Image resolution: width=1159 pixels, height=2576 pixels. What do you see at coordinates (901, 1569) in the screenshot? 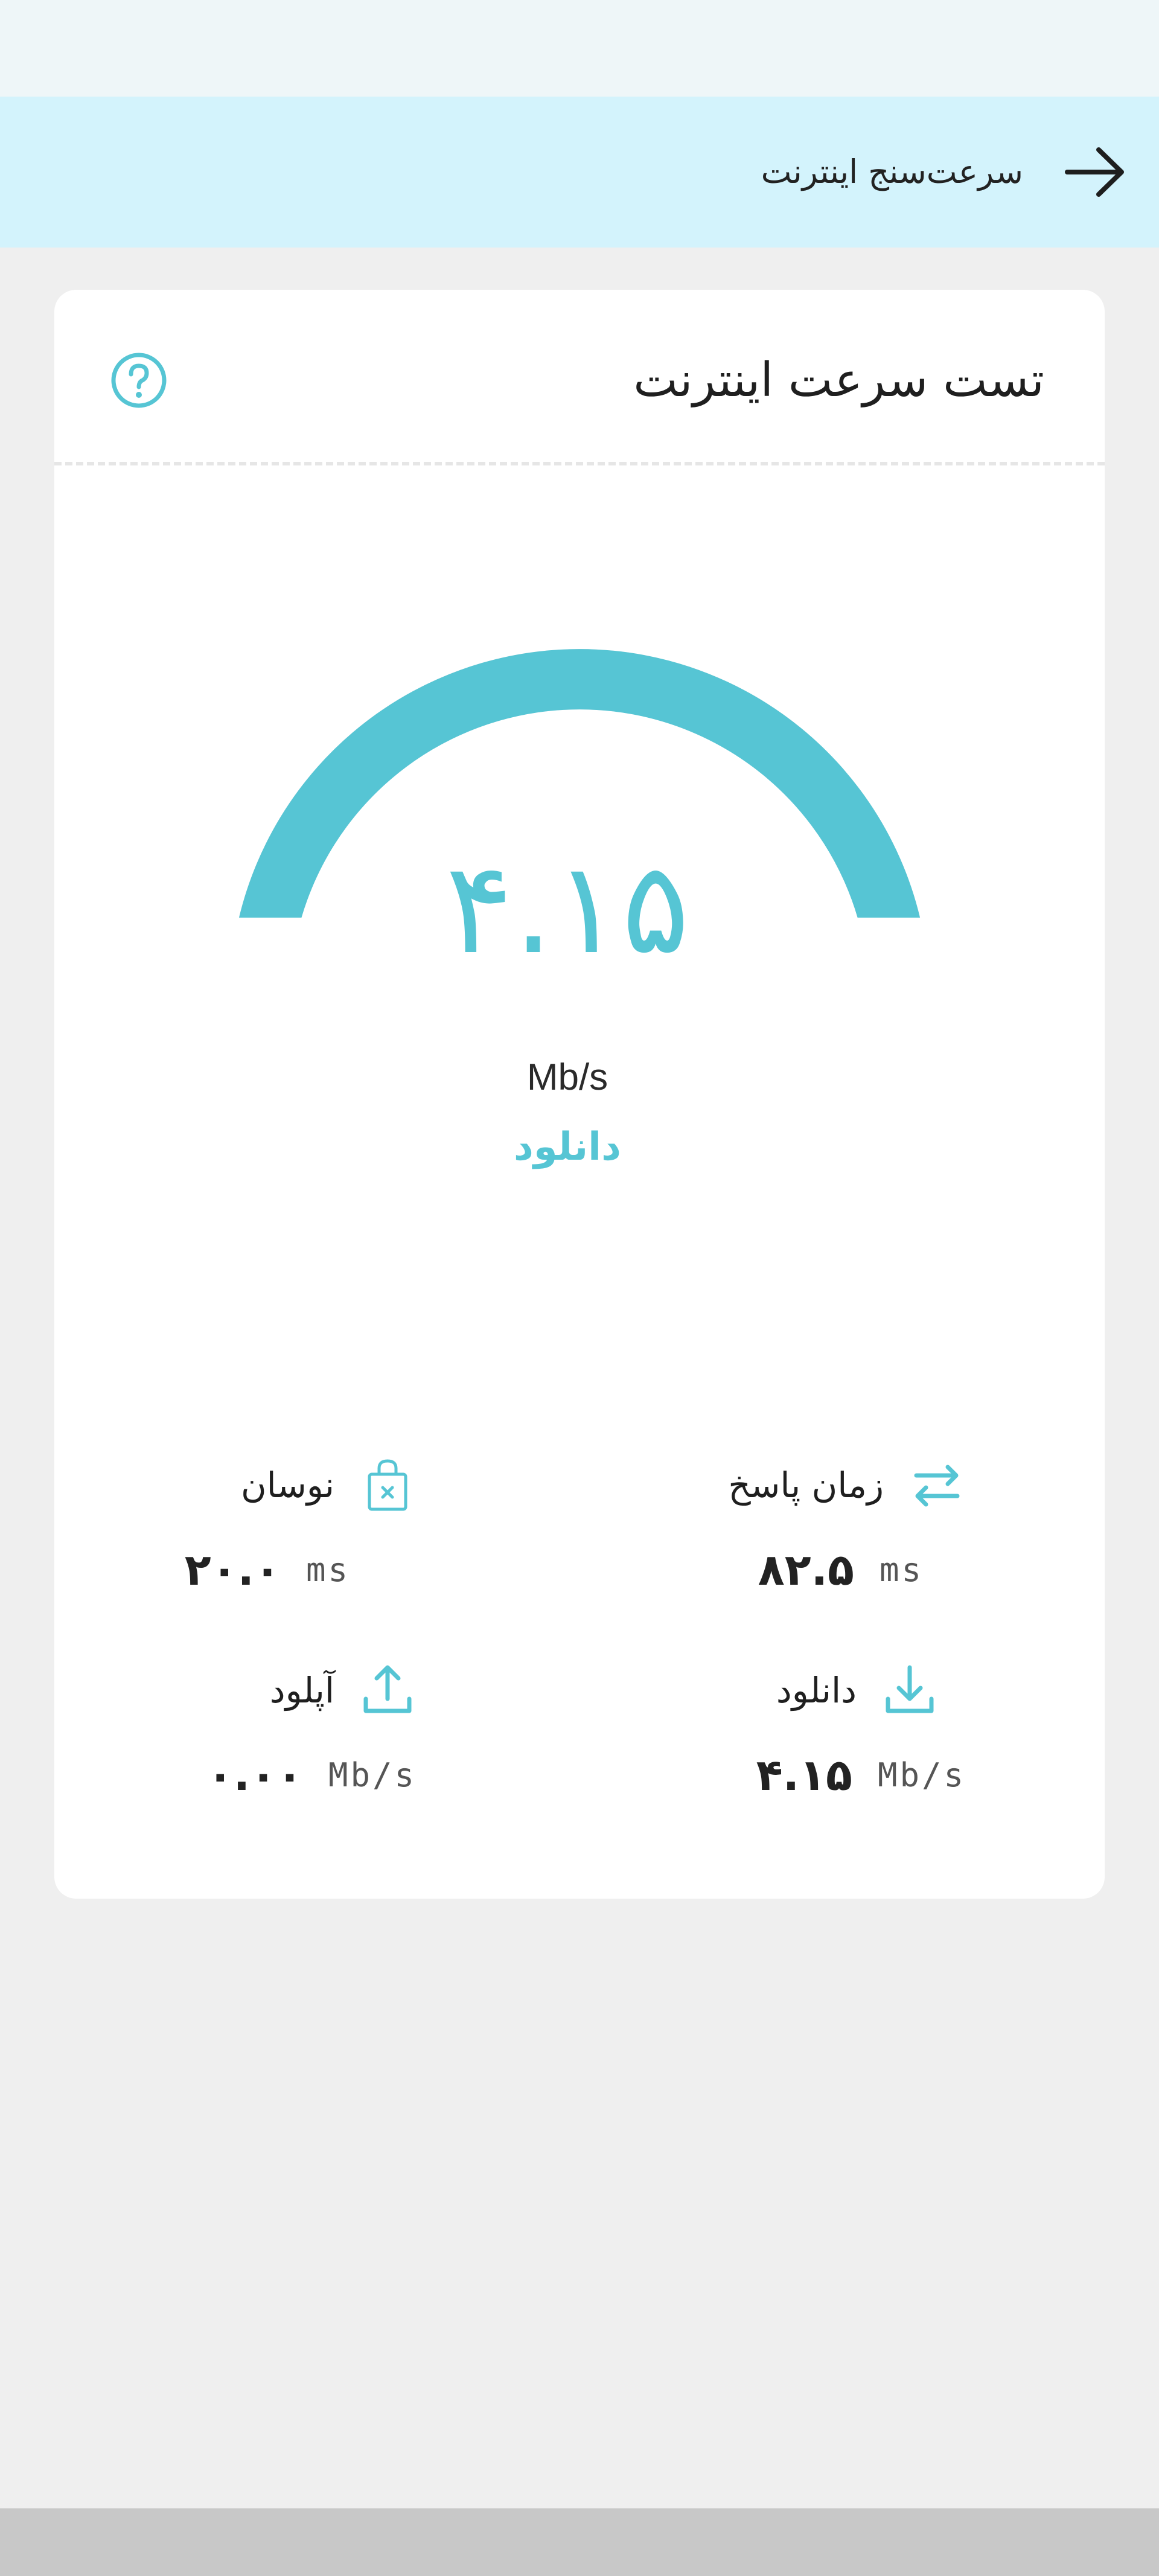
I see `latency-unit: ms` at bounding box center [901, 1569].